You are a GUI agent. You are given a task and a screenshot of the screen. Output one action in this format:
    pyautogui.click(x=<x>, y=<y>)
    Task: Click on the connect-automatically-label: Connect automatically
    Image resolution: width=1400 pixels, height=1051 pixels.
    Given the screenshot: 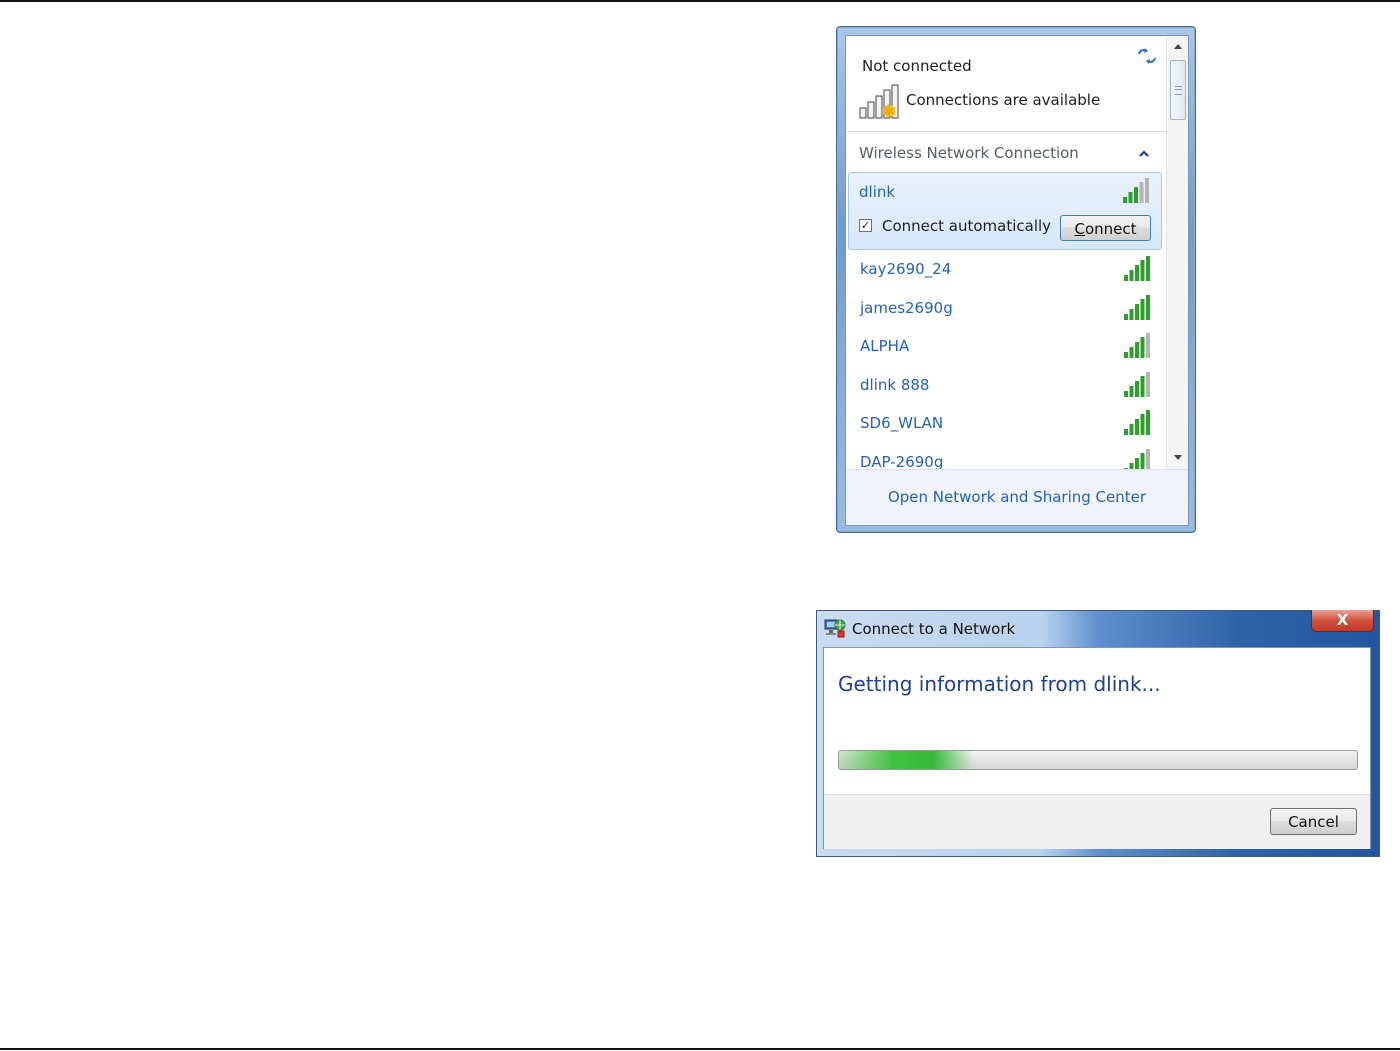 What is the action you would take?
    pyautogui.click(x=967, y=226)
    